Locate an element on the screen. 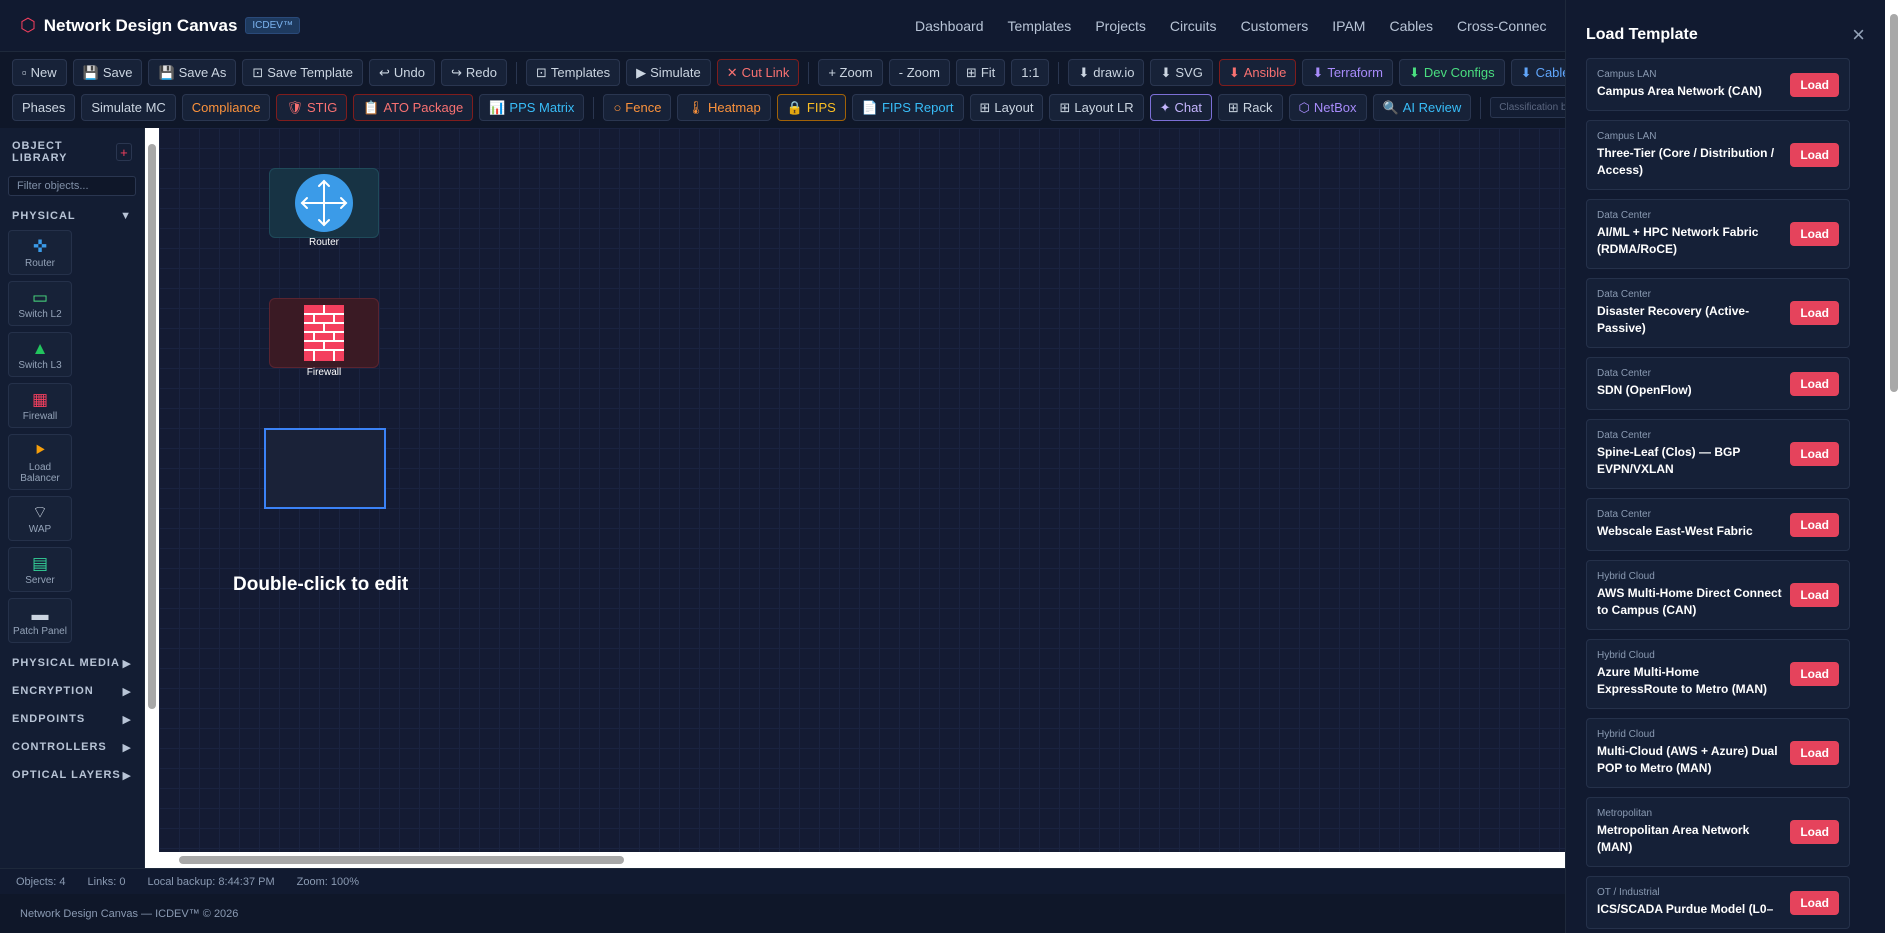 The width and height of the screenshot is (1904, 933). library-item-wap: ⌔ WAP is located at coordinates (40, 518).